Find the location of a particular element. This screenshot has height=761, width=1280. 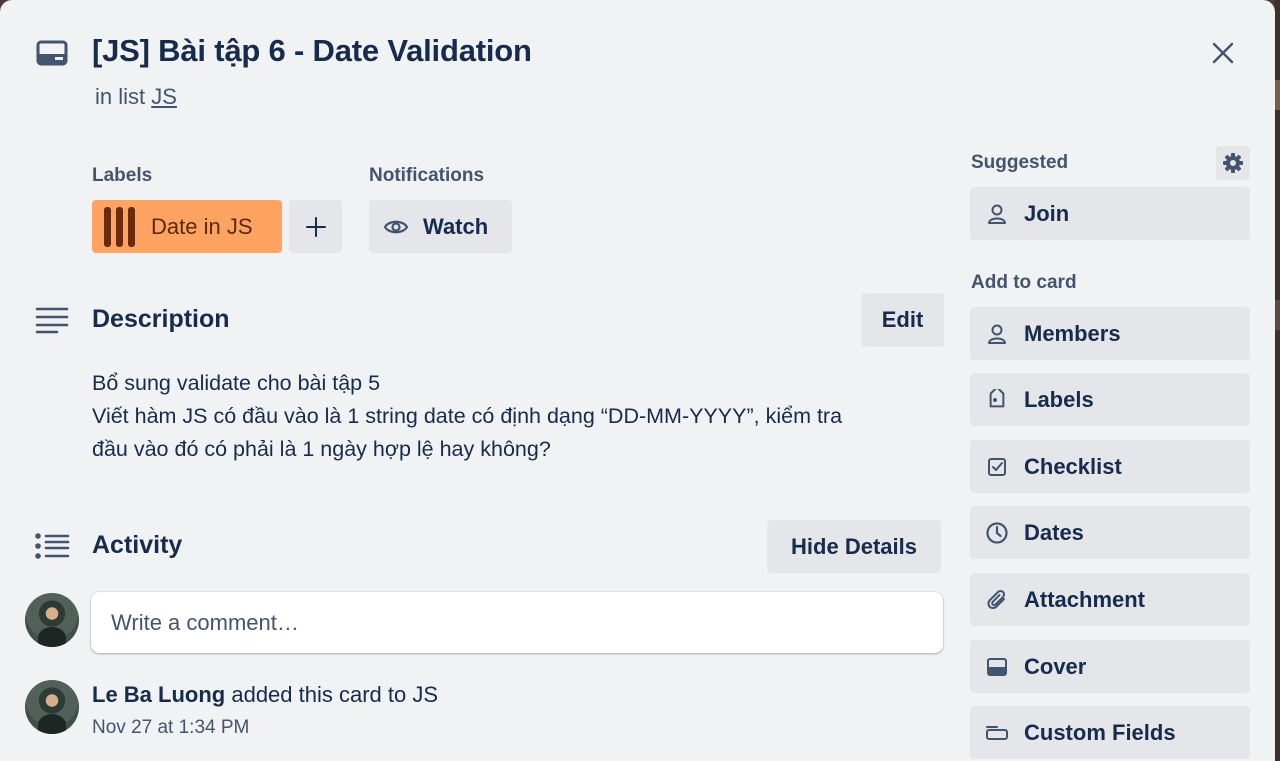

custom-fields-icon is located at coordinates (997, 733).